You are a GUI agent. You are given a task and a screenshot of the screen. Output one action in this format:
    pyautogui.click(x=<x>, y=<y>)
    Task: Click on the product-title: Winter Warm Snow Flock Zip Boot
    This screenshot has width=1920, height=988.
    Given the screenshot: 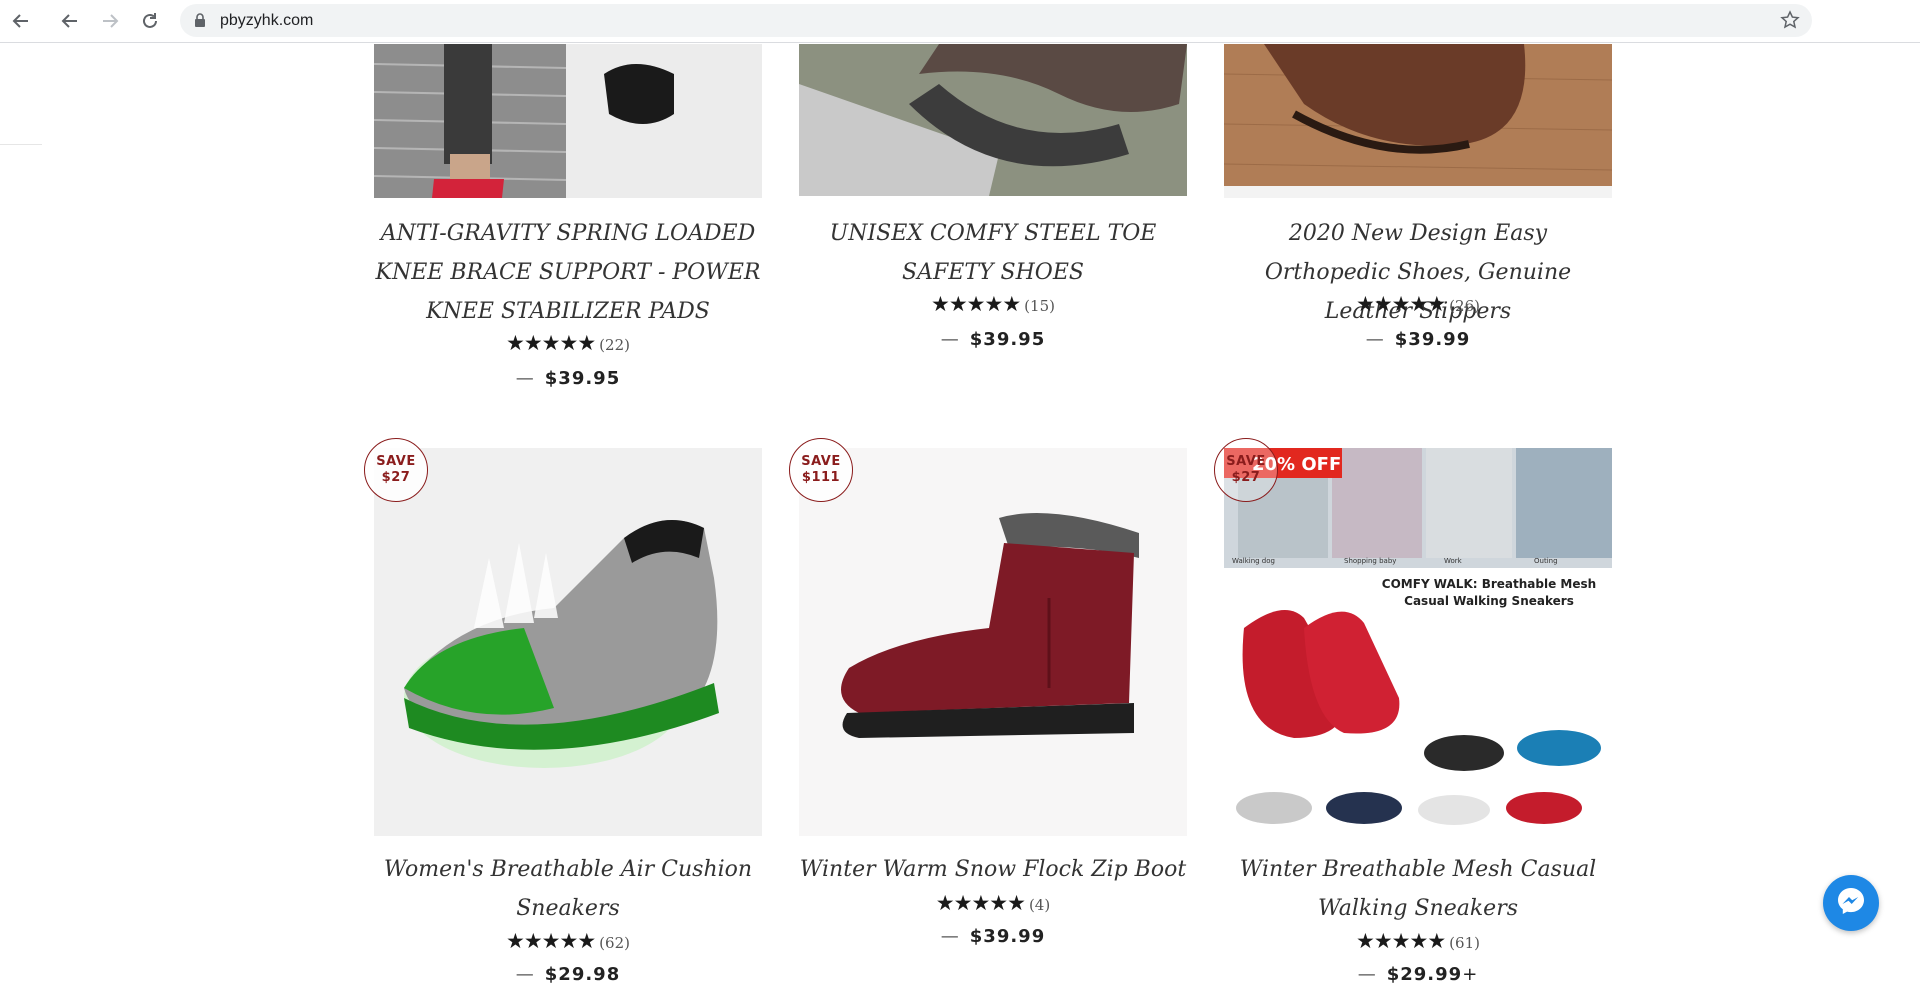 What is the action you would take?
    pyautogui.click(x=993, y=869)
    